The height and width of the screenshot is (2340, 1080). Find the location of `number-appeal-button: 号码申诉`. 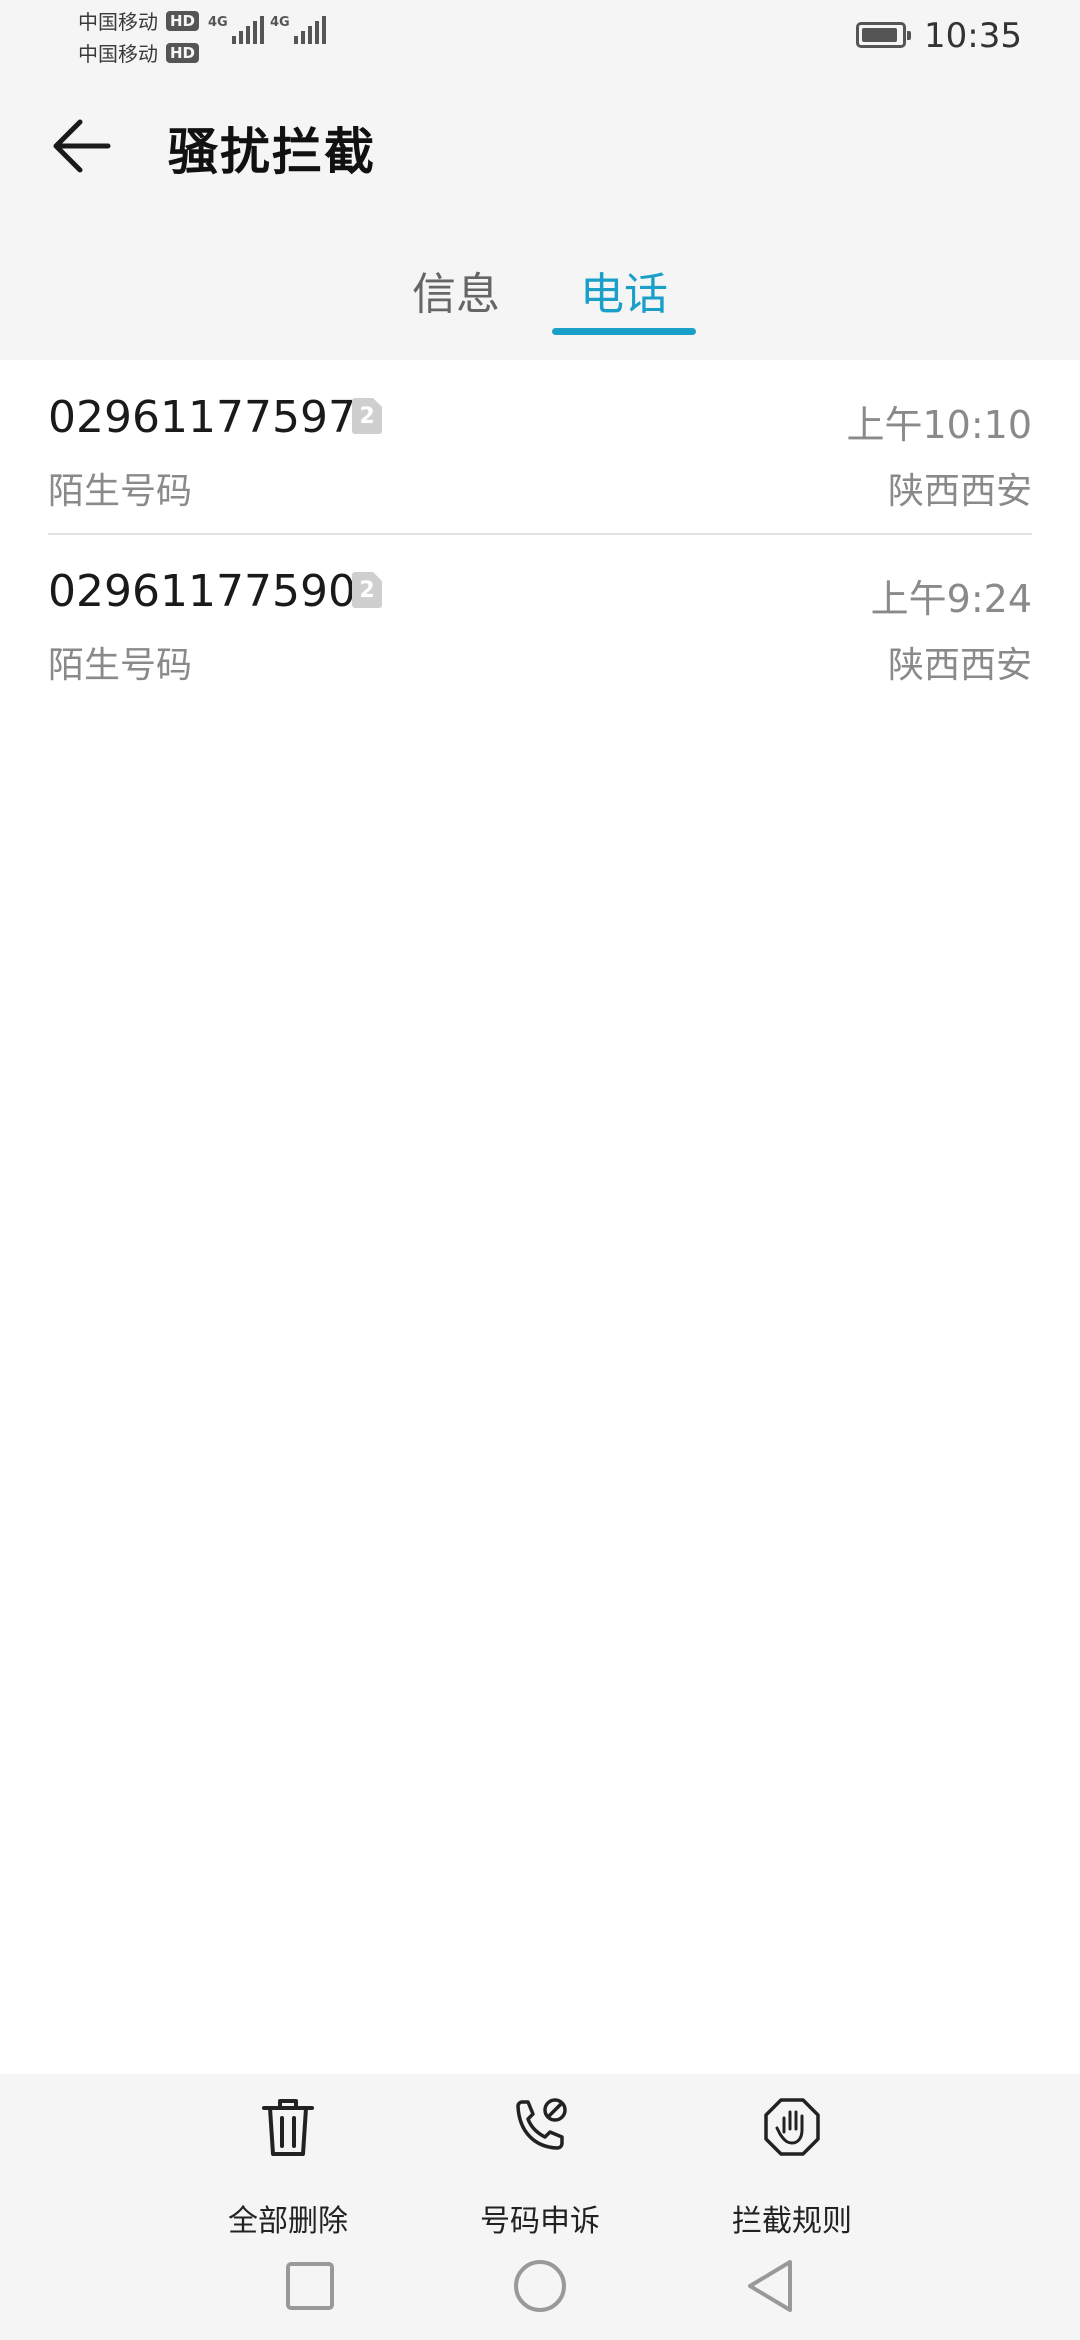

number-appeal-button: 号码申诉 is located at coordinates (540, 2171).